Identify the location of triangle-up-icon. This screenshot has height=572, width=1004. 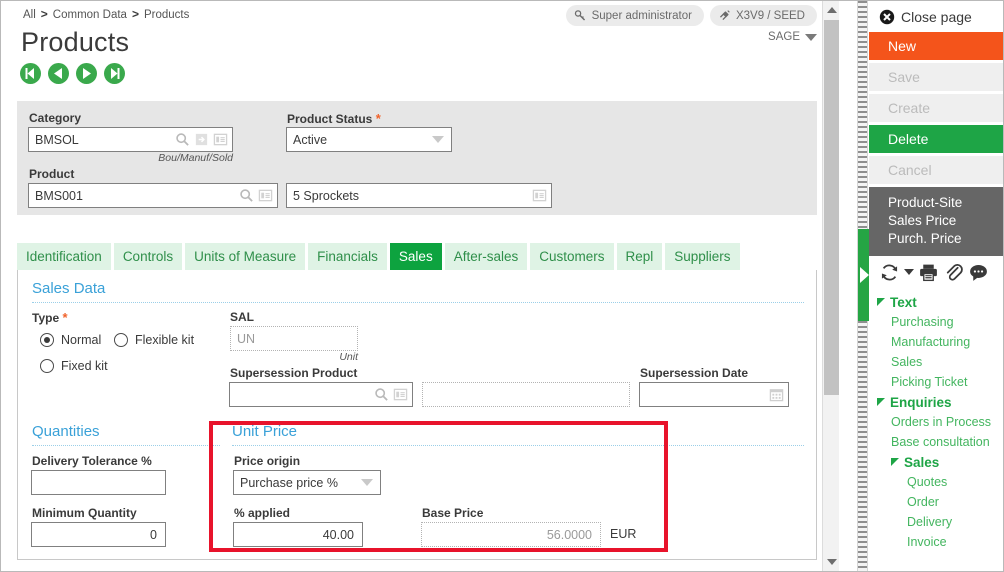
(831, 10).